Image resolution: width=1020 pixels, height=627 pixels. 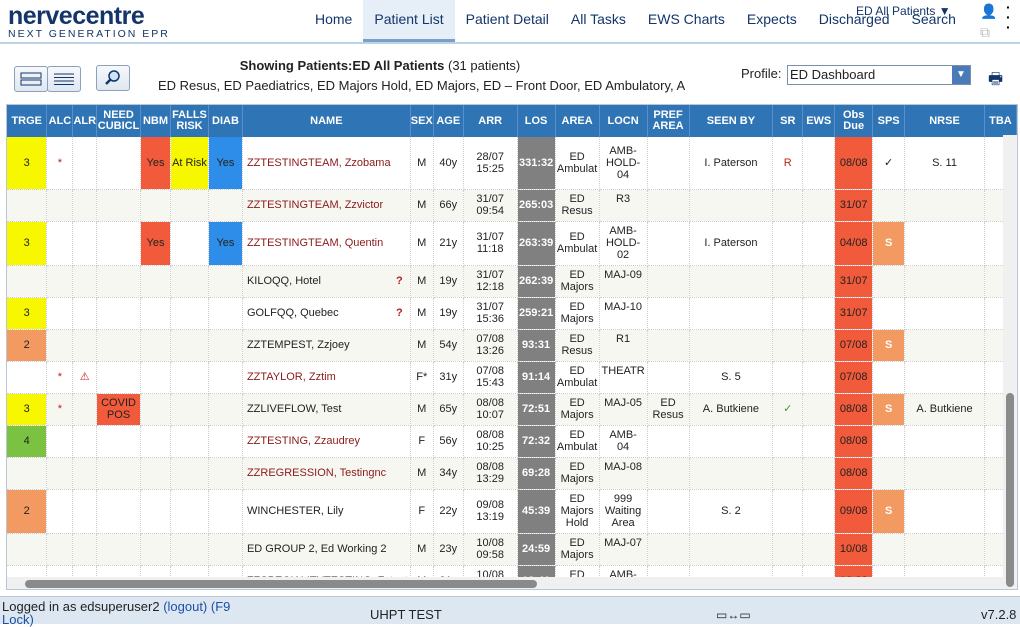 What do you see at coordinates (577, 319) in the screenshot?
I see `area-line-2: Majors` at bounding box center [577, 319].